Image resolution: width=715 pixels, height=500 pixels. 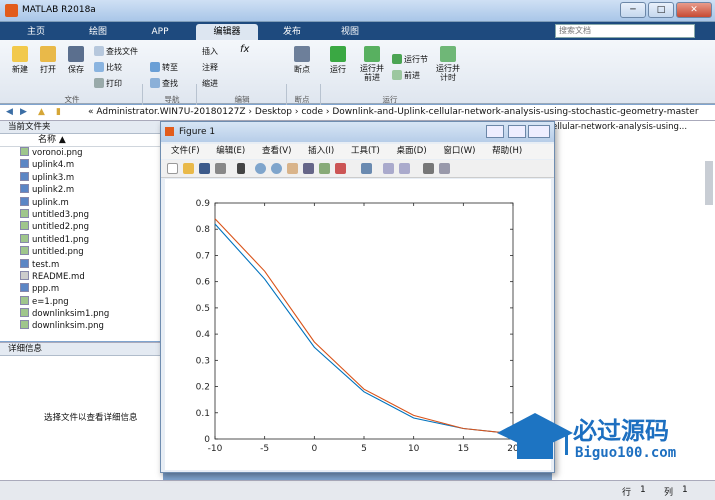 I want to click on forward-icon: ▶, so click(x=23, y=112).